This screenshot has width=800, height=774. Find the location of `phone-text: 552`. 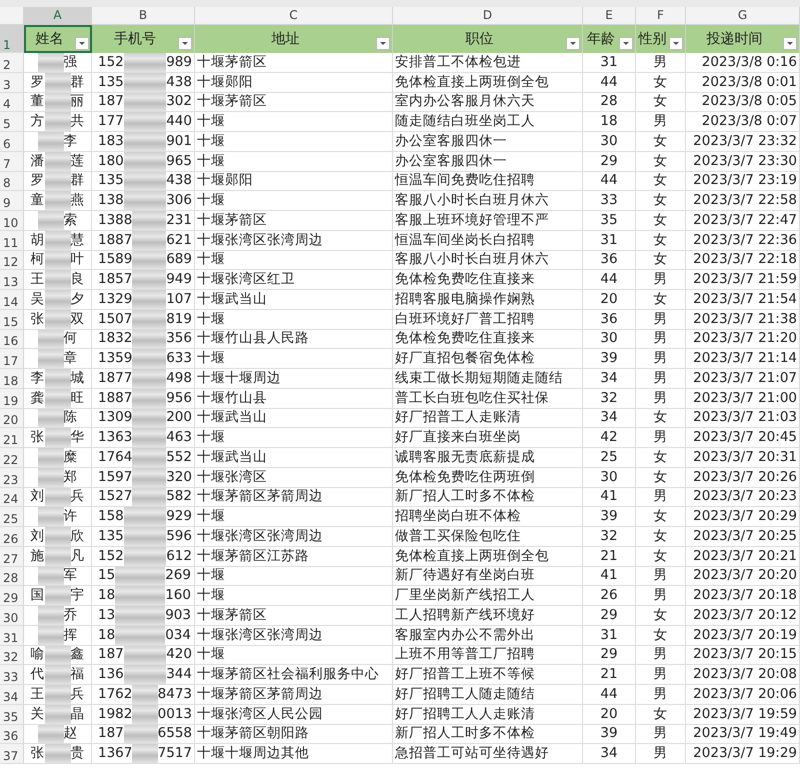

phone-text: 552 is located at coordinates (179, 457).